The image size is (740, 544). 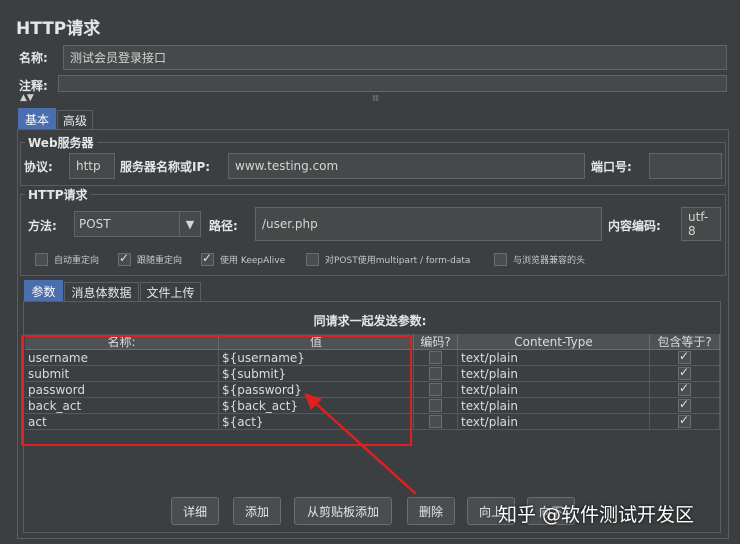 What do you see at coordinates (195, 511) in the screenshot?
I see `detail-button: 详细` at bounding box center [195, 511].